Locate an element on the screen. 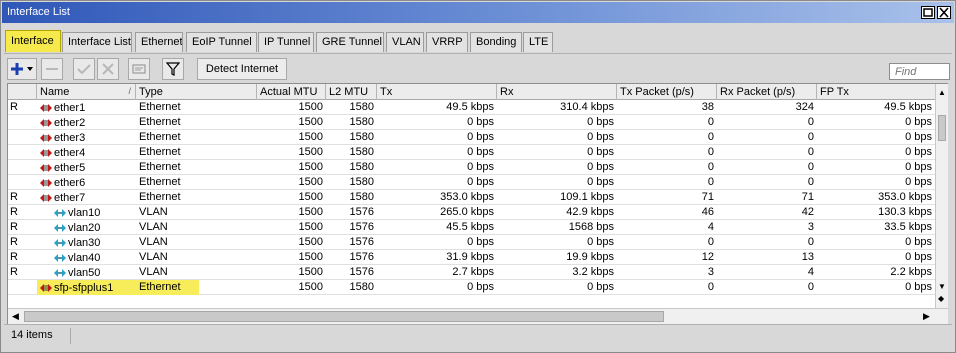 Image resolution: width=956 pixels, height=353 pixels. filter-button is located at coordinates (173, 69).